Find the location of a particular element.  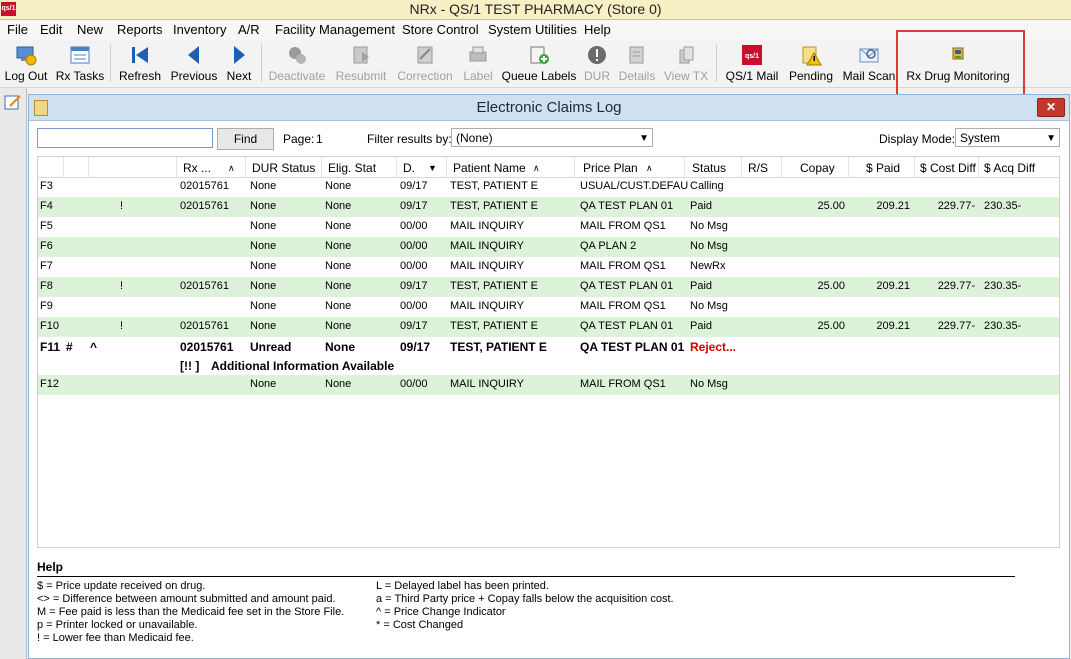

label-icon is located at coordinates (478, 54).